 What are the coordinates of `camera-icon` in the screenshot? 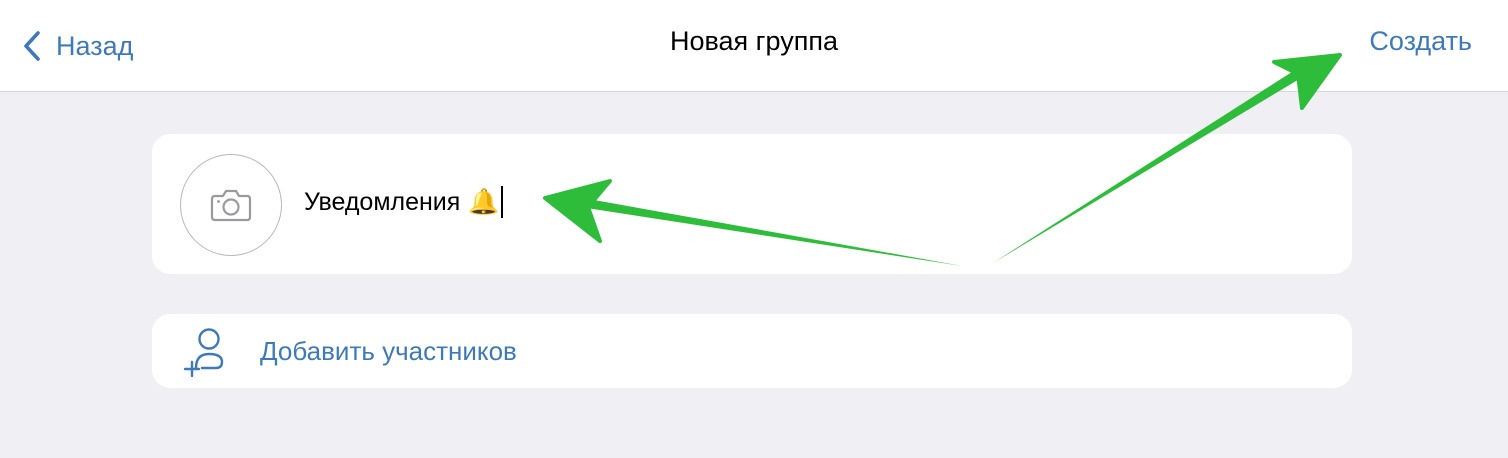 It's located at (231, 205).